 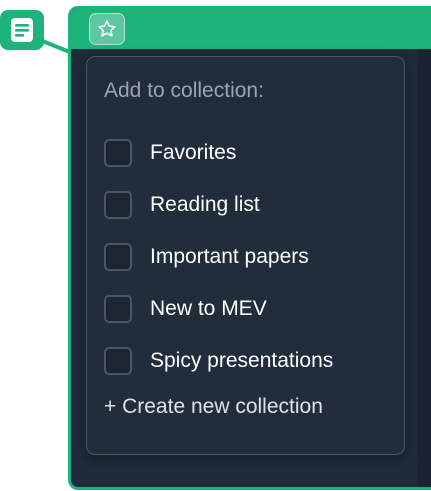 I want to click on collection-item-important-papers: Important papers, so click(x=249, y=257).